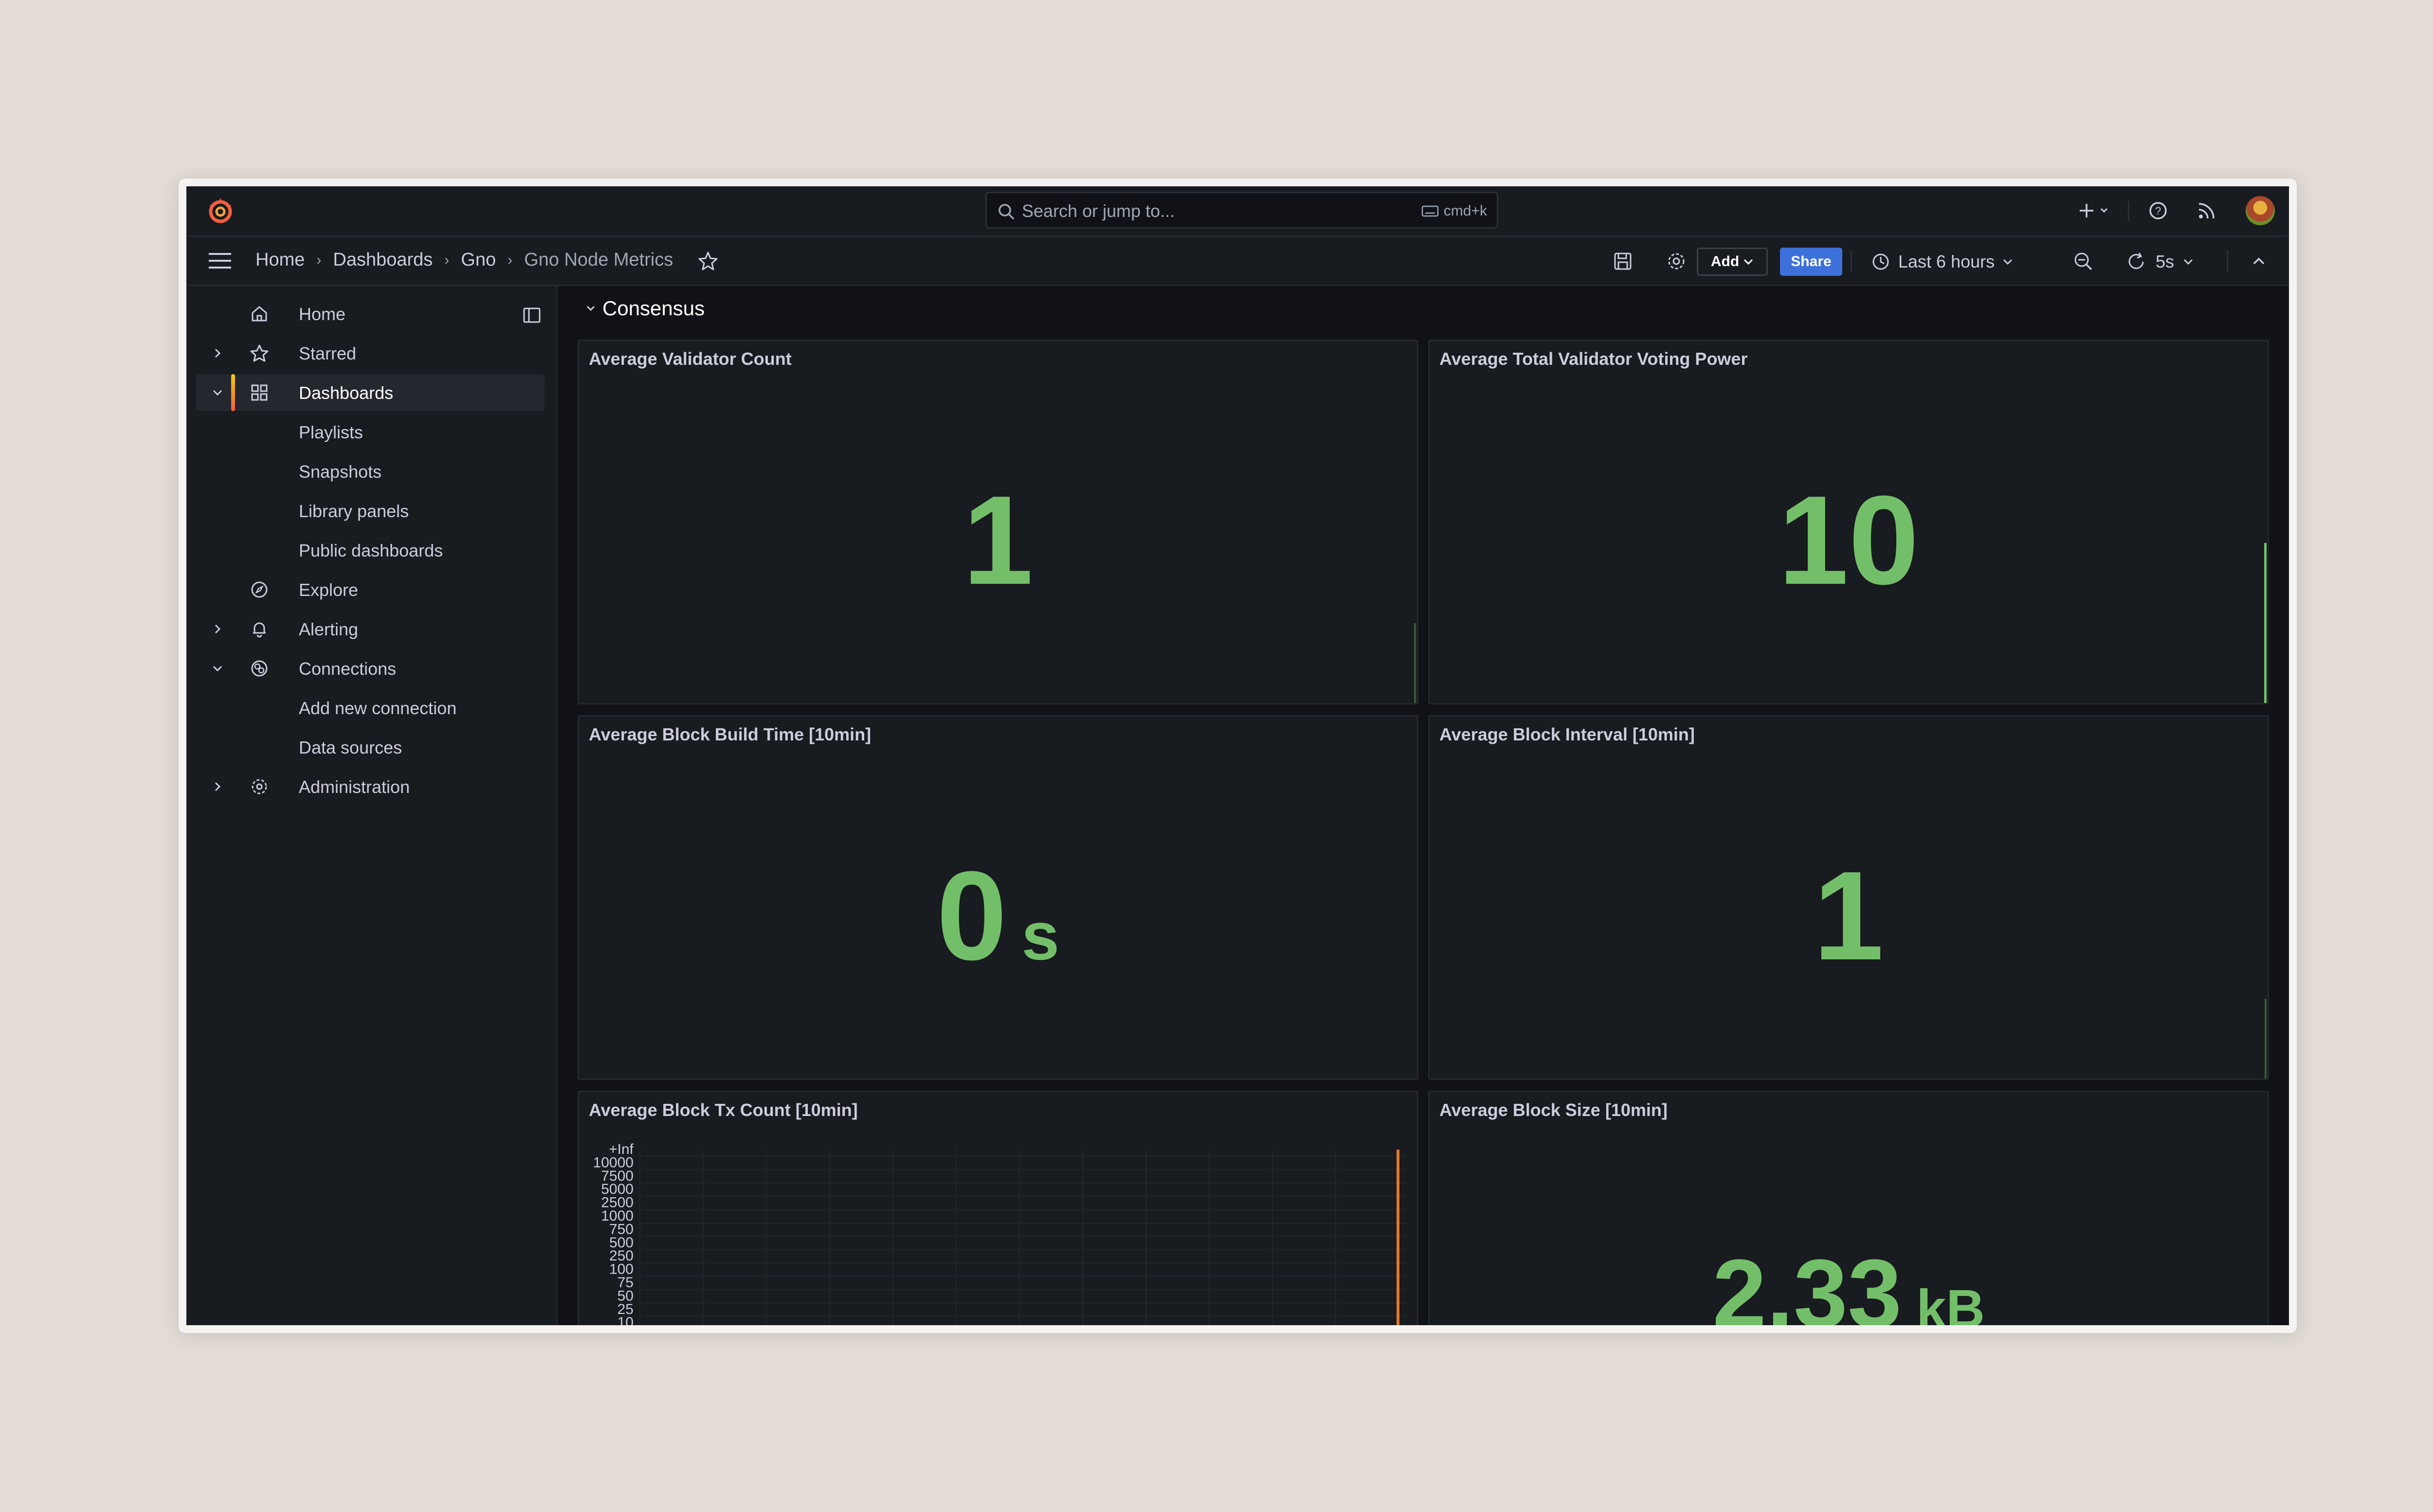 This screenshot has width=2433, height=1512. What do you see at coordinates (478, 260) in the screenshot?
I see `breadcrumb-gno: Gno` at bounding box center [478, 260].